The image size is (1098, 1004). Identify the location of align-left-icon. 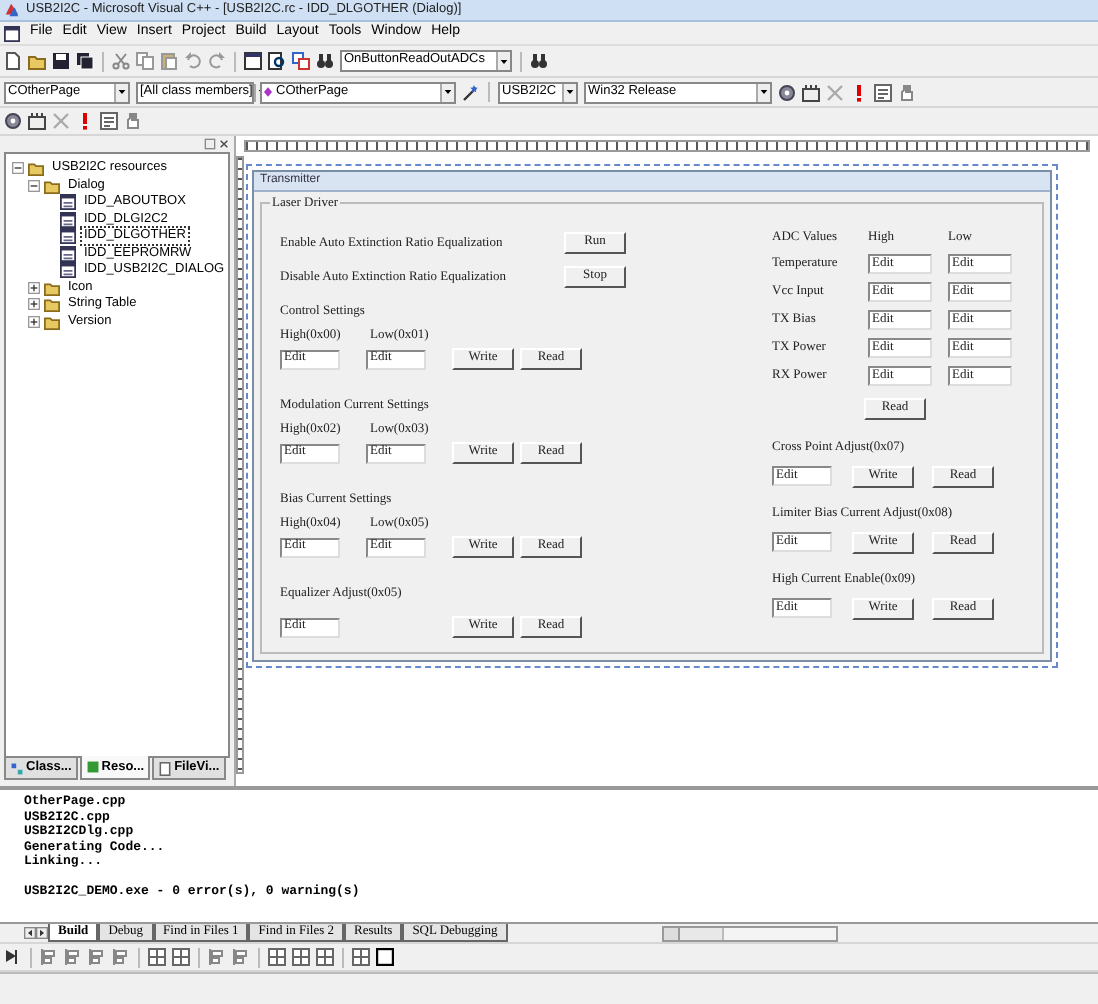
(49, 957).